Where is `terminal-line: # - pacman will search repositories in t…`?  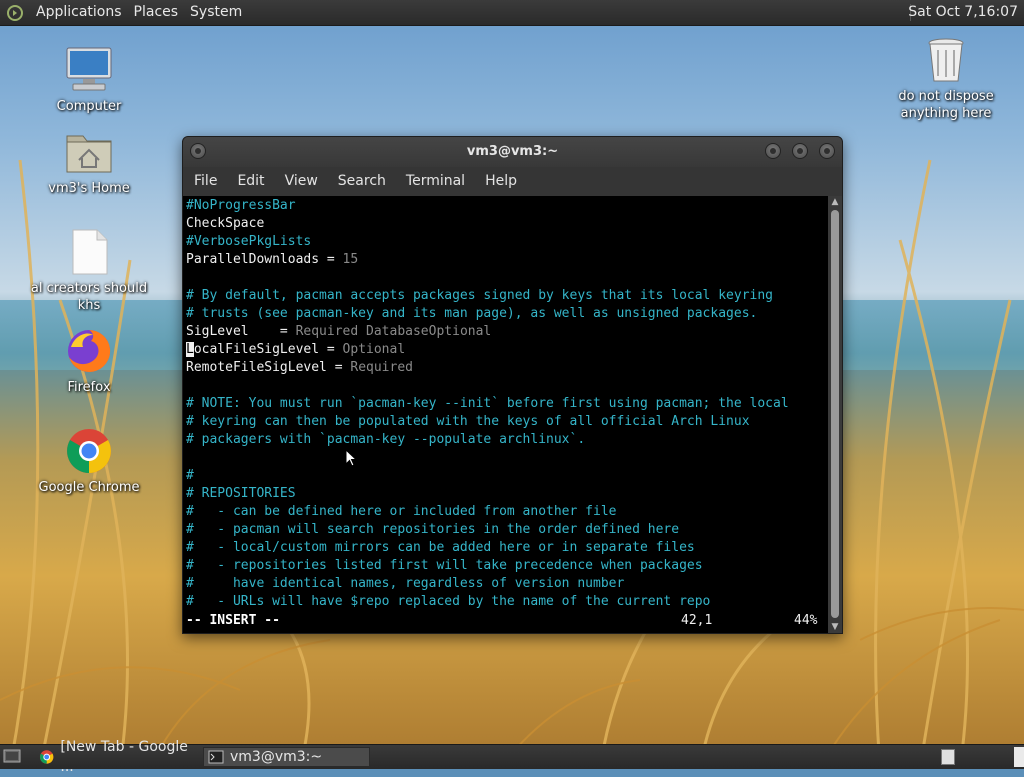 terminal-line: # - pacman will search repositories in t… is located at coordinates (432, 530).